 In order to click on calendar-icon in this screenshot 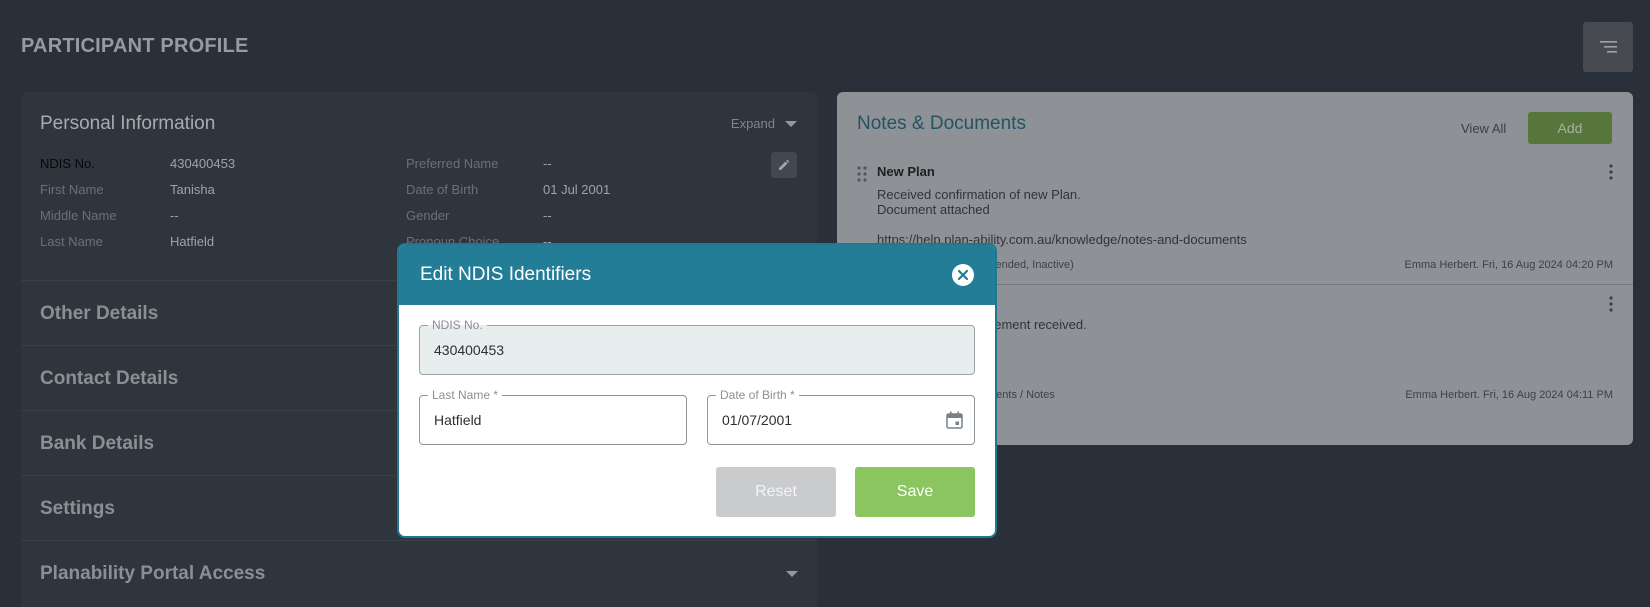, I will do `click(954, 420)`.